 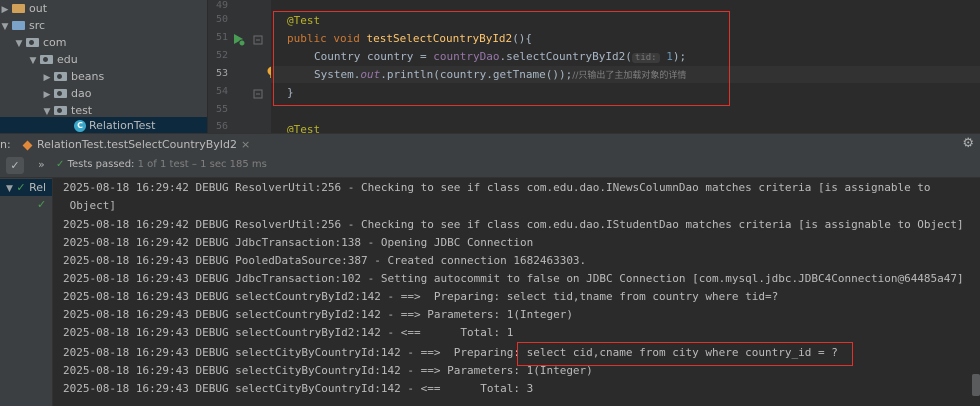 I want to click on tree-item-out: ▶ out, so click(x=23, y=8).